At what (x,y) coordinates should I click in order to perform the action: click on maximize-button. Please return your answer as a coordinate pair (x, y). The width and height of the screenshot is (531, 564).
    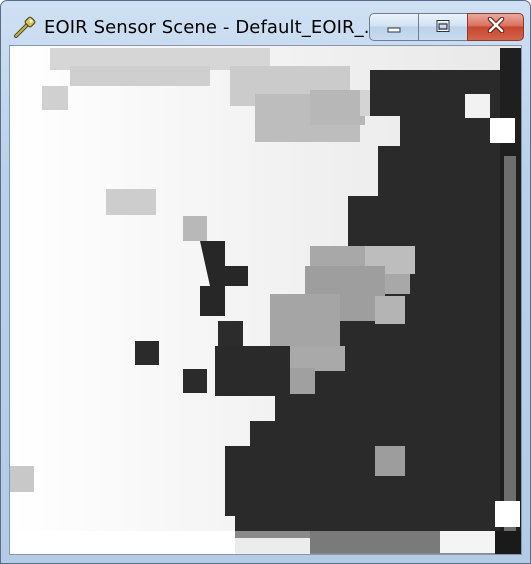
    Looking at the image, I should click on (443, 27).